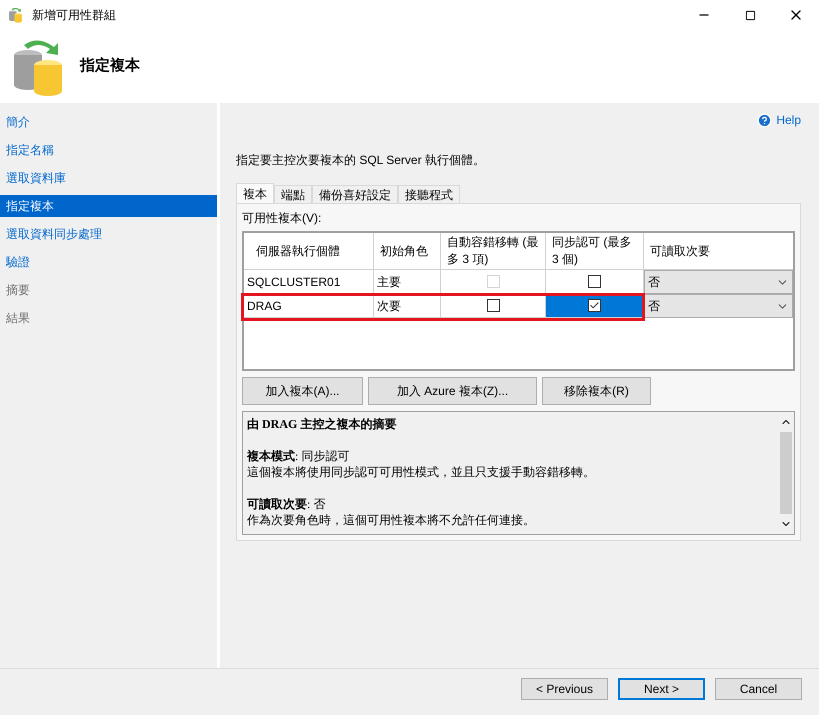 The image size is (819, 715). I want to click on table-cell: DRAG, so click(309, 306).